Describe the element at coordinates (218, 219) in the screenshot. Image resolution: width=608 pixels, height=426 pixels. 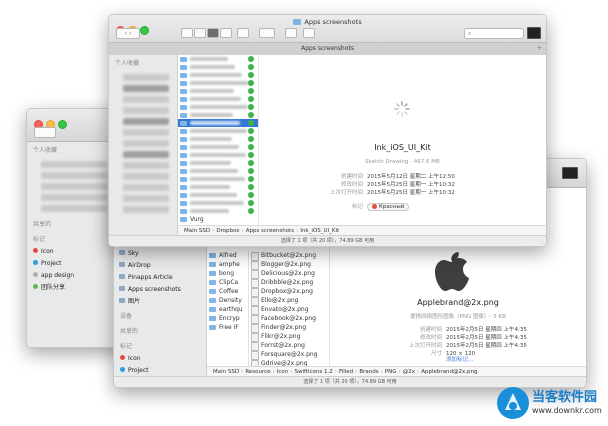
I see `file-row: Vurg` at that location.